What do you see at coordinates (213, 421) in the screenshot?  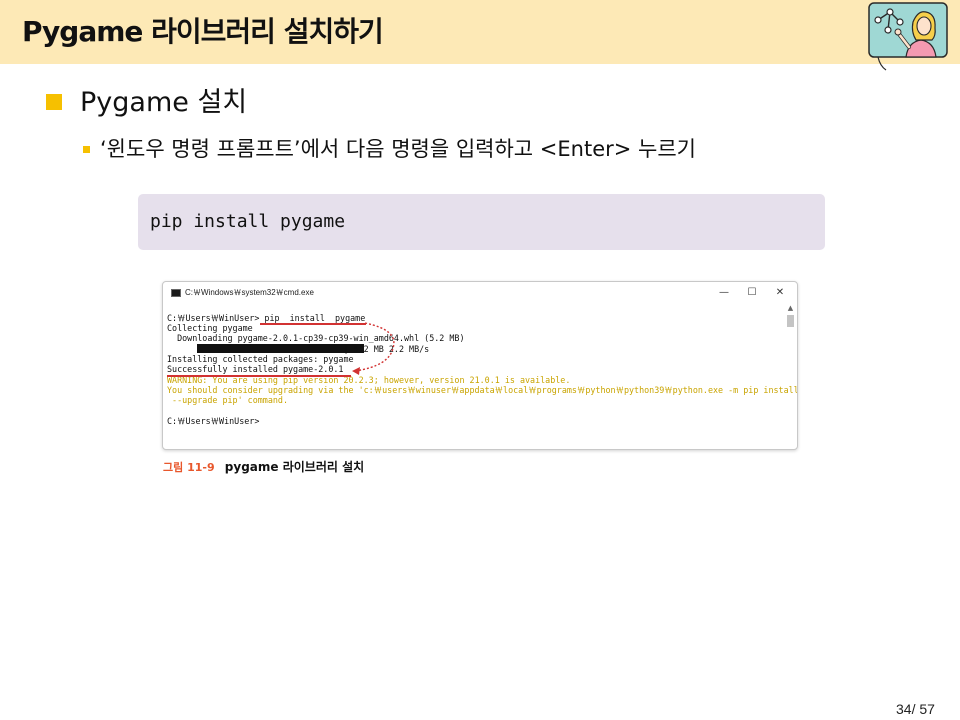 I see `console-prompt-line: C:￦Users￦WinUser>` at bounding box center [213, 421].